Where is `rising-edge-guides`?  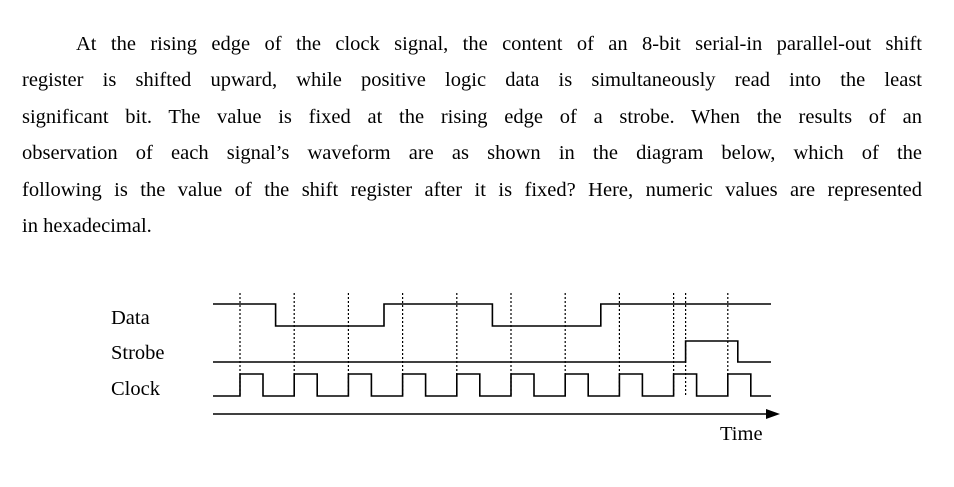 rising-edge-guides is located at coordinates (484, 344).